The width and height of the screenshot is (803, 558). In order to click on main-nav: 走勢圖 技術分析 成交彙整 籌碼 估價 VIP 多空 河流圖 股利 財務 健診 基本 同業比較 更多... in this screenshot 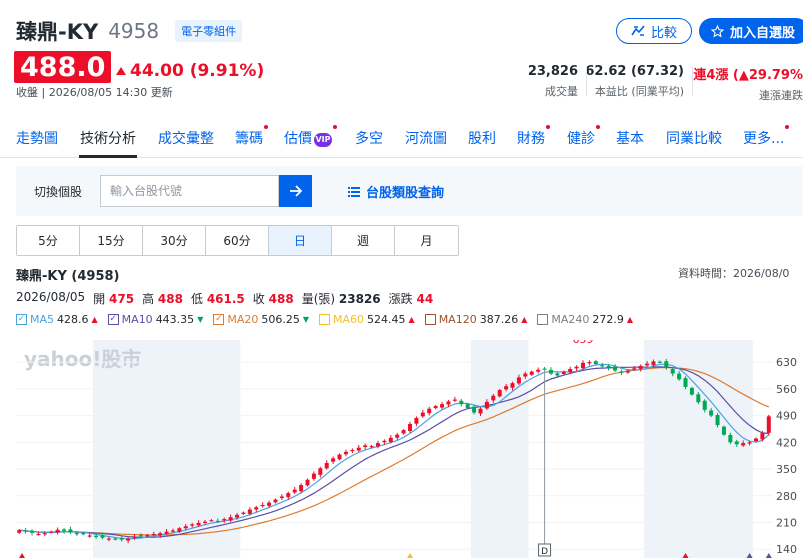, I will do `click(401, 141)`.